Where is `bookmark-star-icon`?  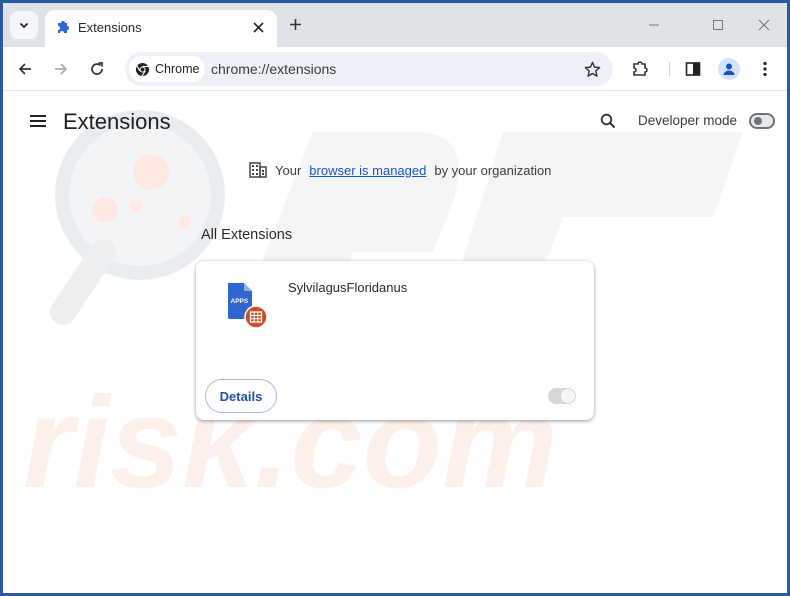 bookmark-star-icon is located at coordinates (592, 69).